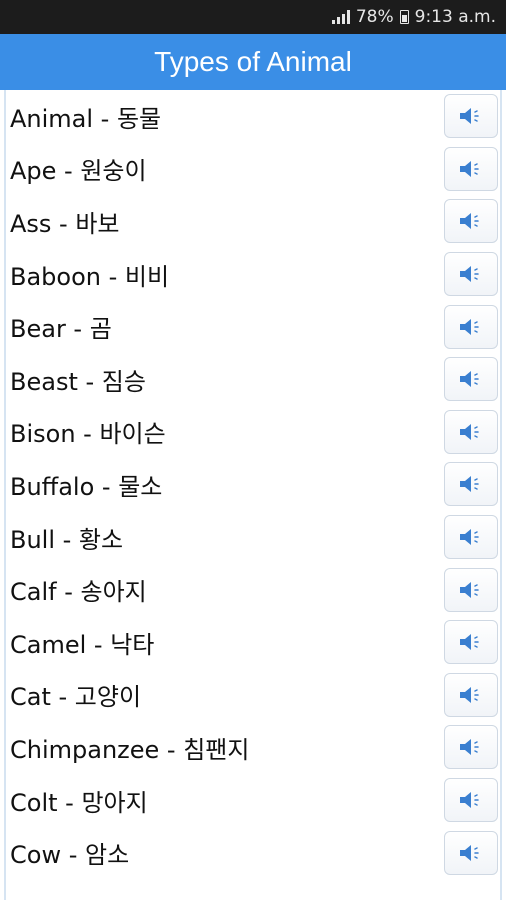 Image resolution: width=506 pixels, height=900 pixels. What do you see at coordinates (253, 800) in the screenshot?
I see `list-item: Colt - 망아지` at bounding box center [253, 800].